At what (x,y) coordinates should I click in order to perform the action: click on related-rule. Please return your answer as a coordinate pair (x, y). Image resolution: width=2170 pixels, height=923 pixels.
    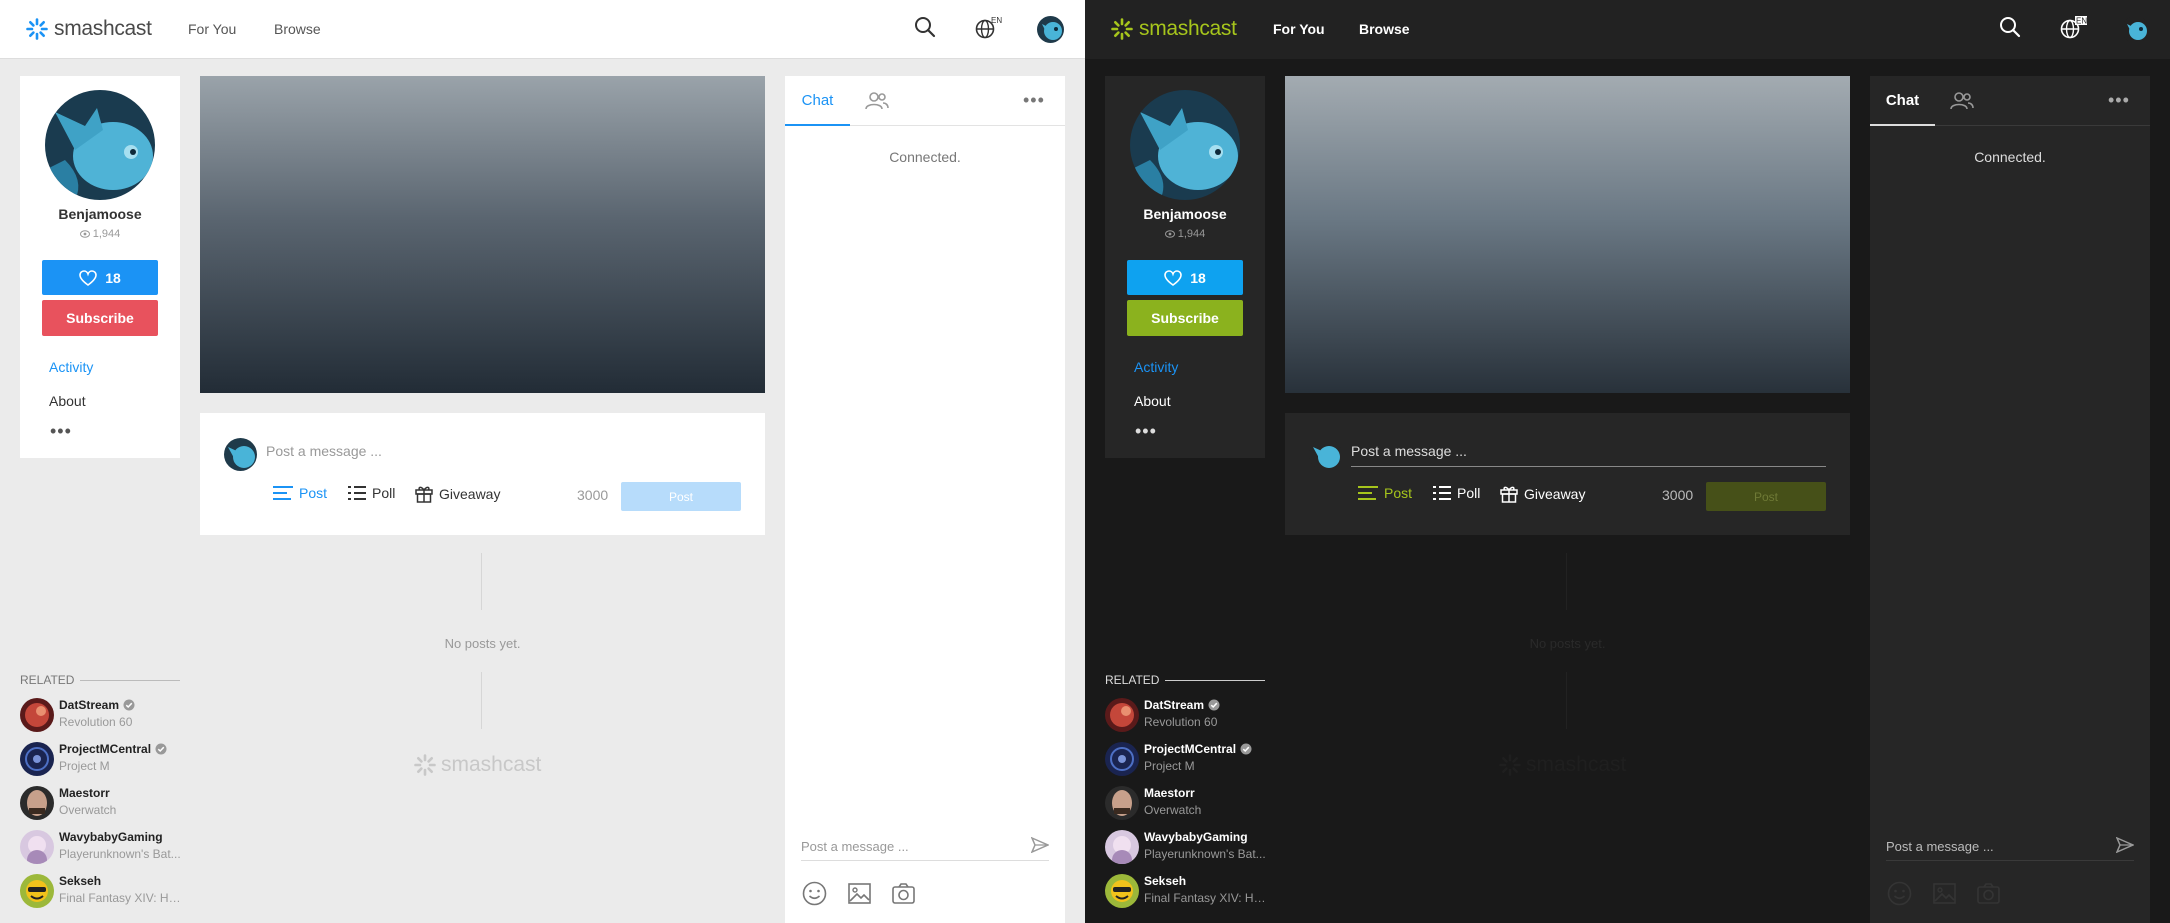
    Looking at the image, I should click on (130, 680).